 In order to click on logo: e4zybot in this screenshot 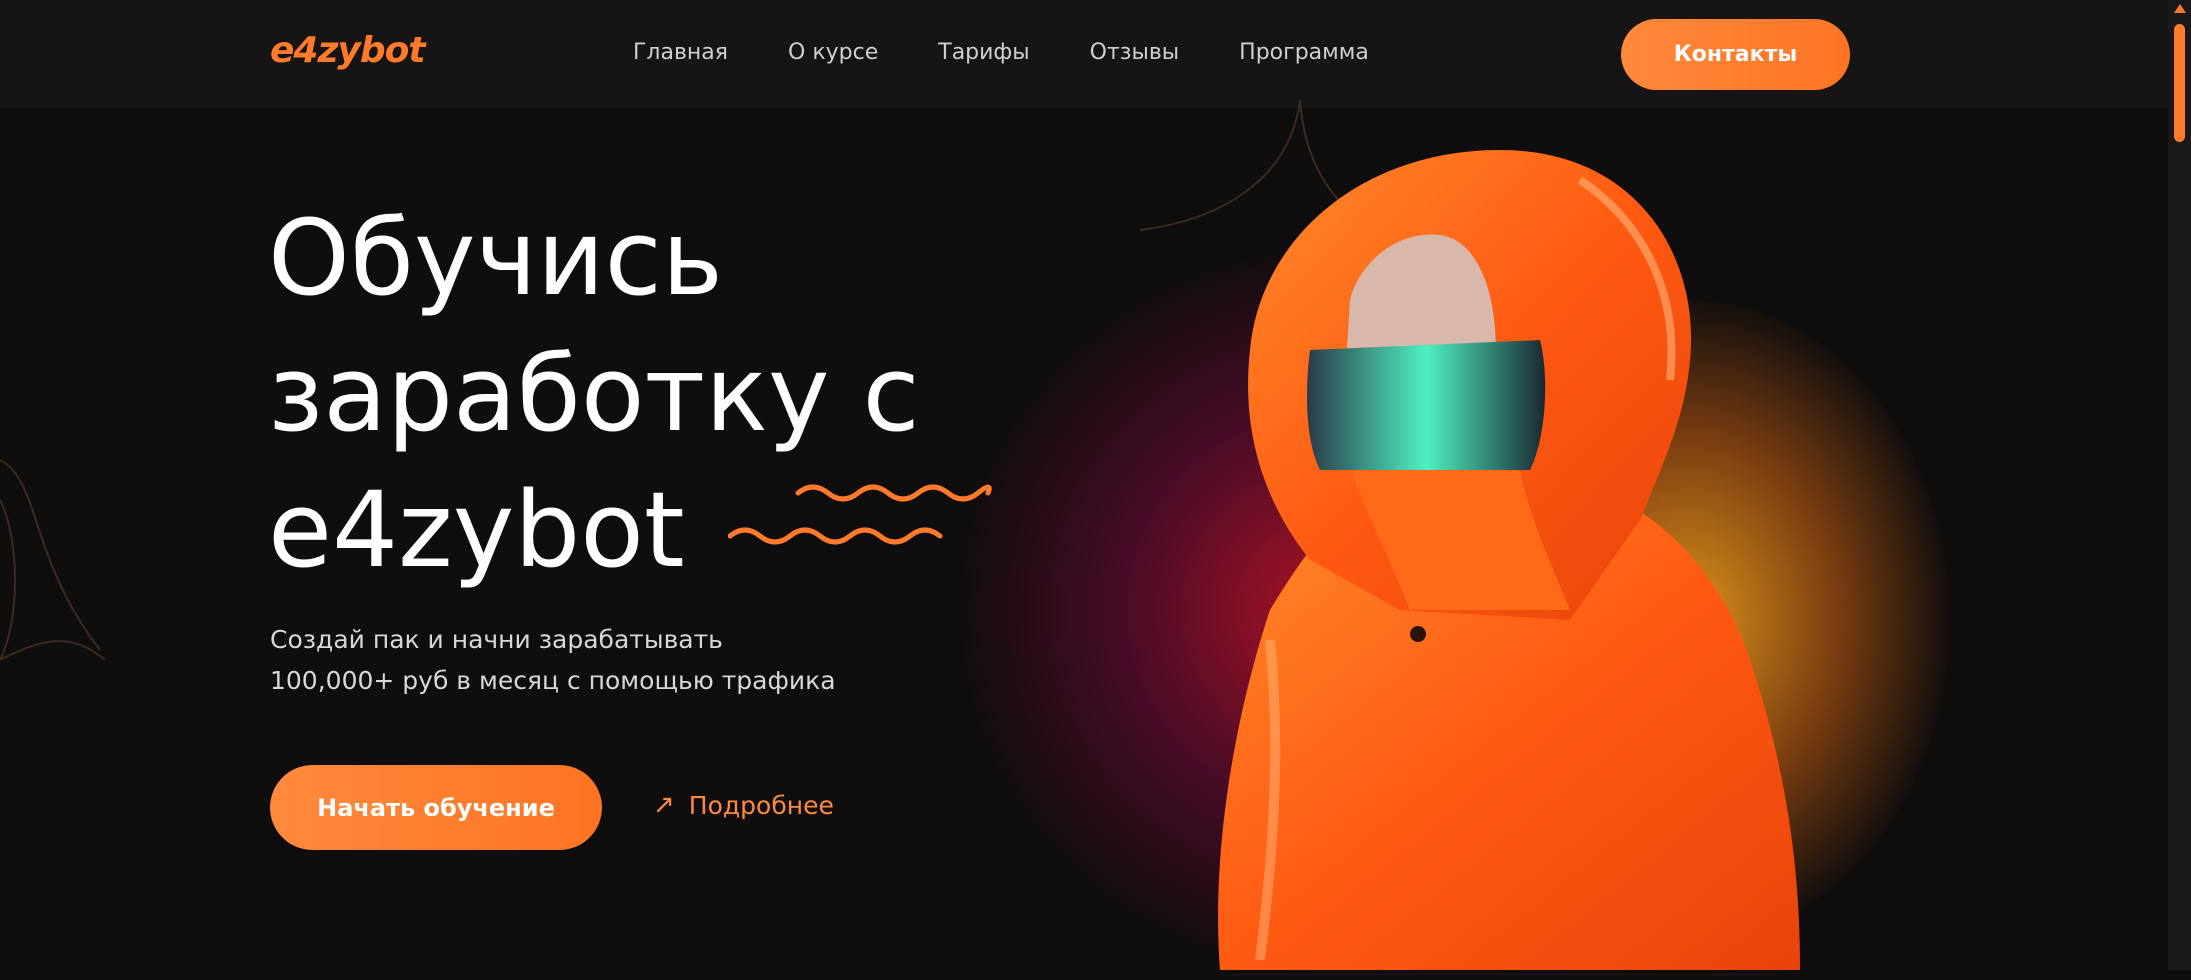, I will do `click(348, 50)`.